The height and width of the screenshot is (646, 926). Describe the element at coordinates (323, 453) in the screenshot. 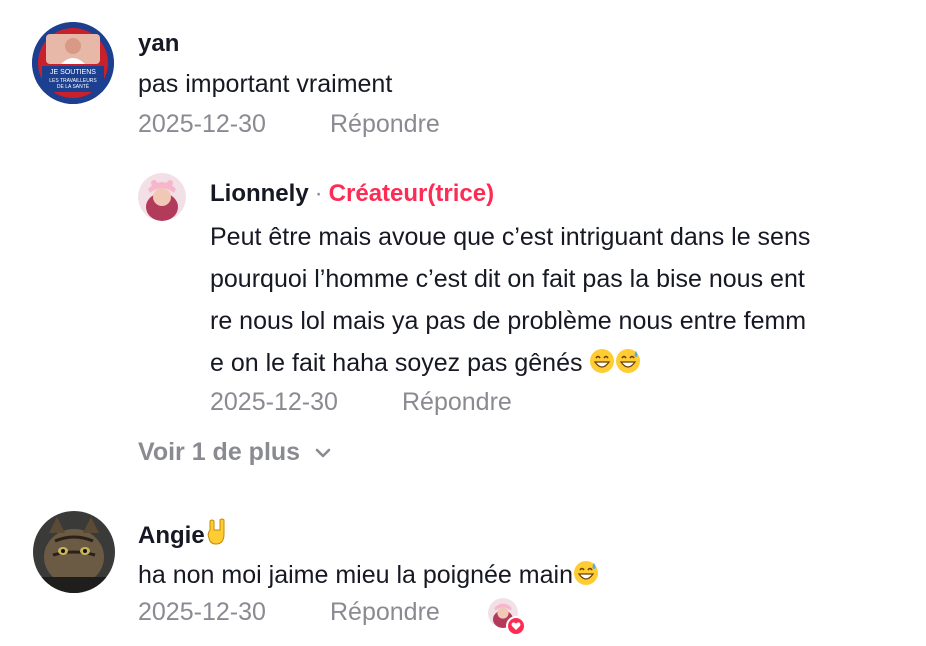

I see `chevron-down-icon` at that location.